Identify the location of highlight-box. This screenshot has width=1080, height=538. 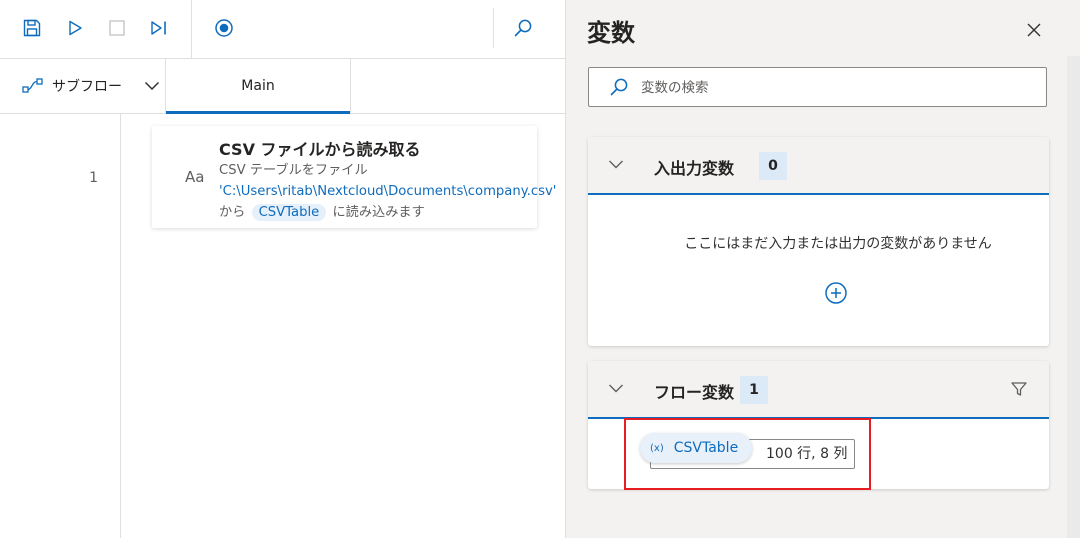
(747, 454).